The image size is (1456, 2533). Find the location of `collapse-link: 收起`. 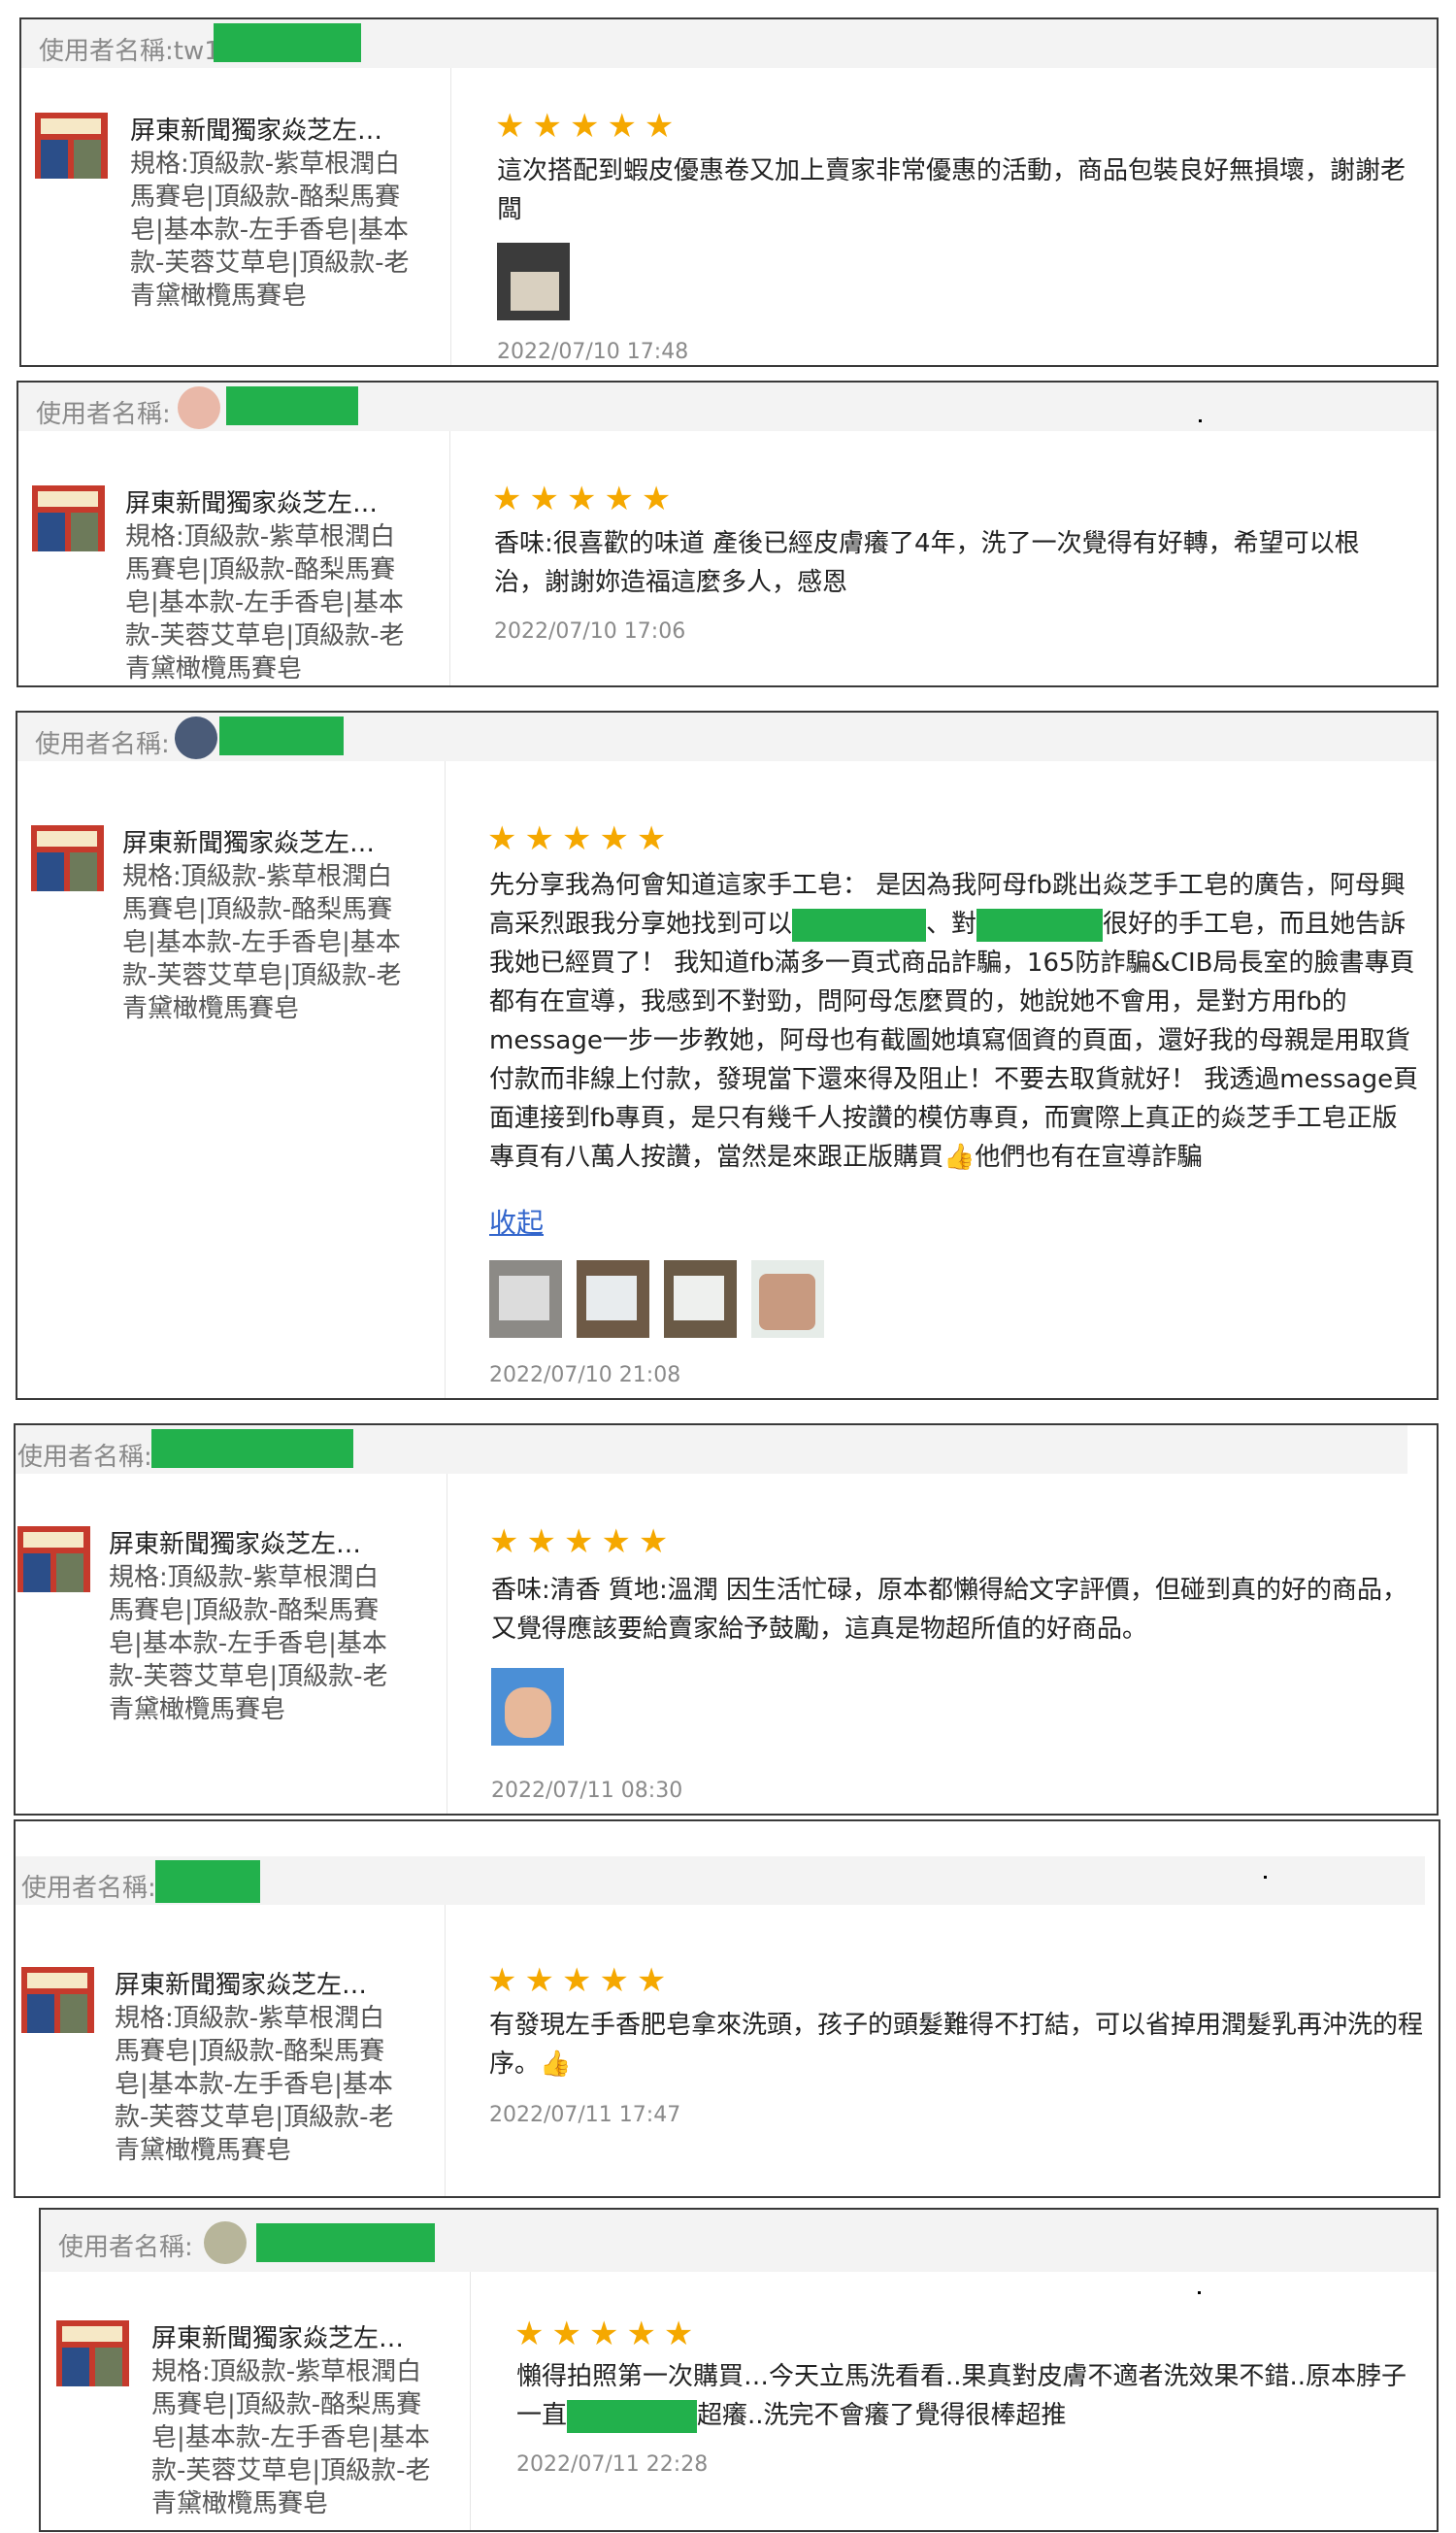

collapse-link: 收起 is located at coordinates (516, 1221).